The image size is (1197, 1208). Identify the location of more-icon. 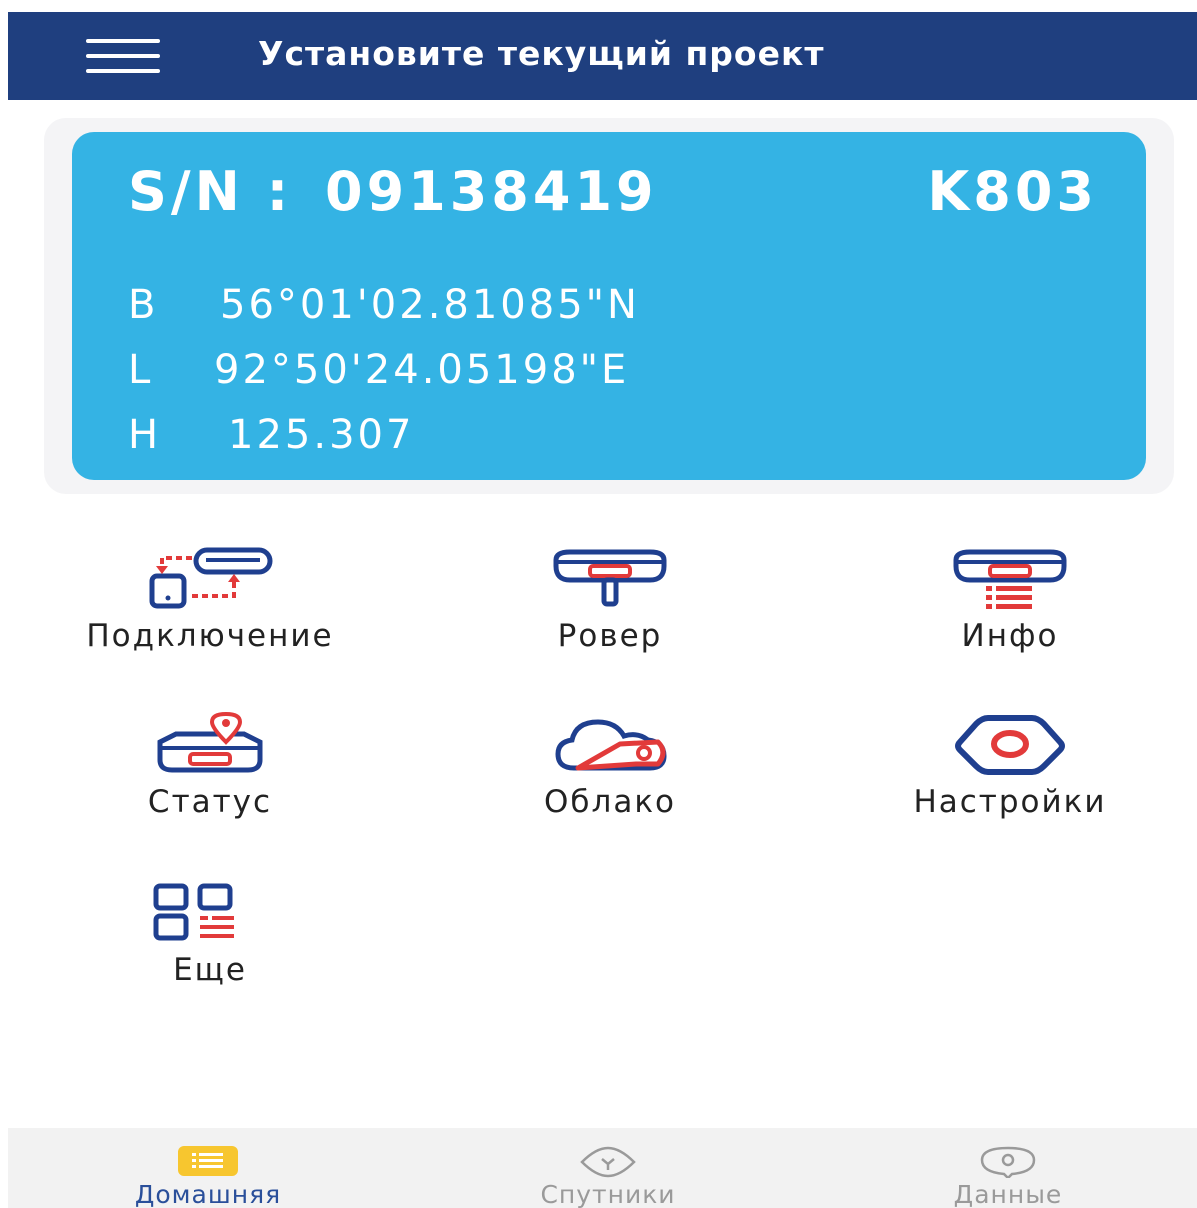
(193, 912).